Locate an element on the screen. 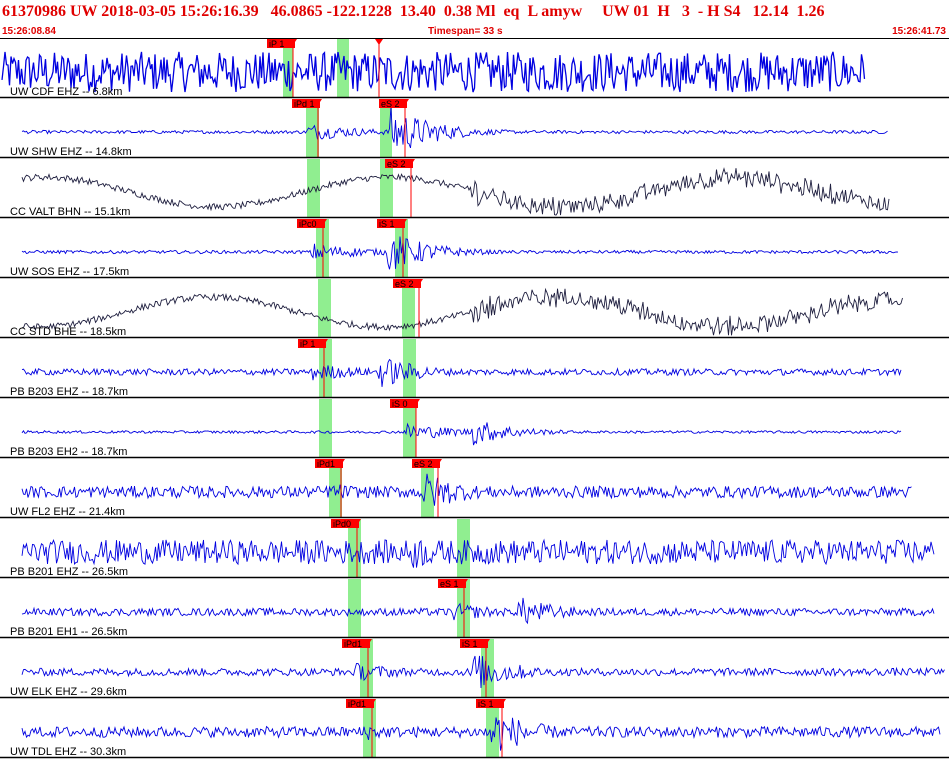  trace-row: iPd 1 eS 2 UW SHW EHZ -- 14.8km is located at coordinates (474, 129).